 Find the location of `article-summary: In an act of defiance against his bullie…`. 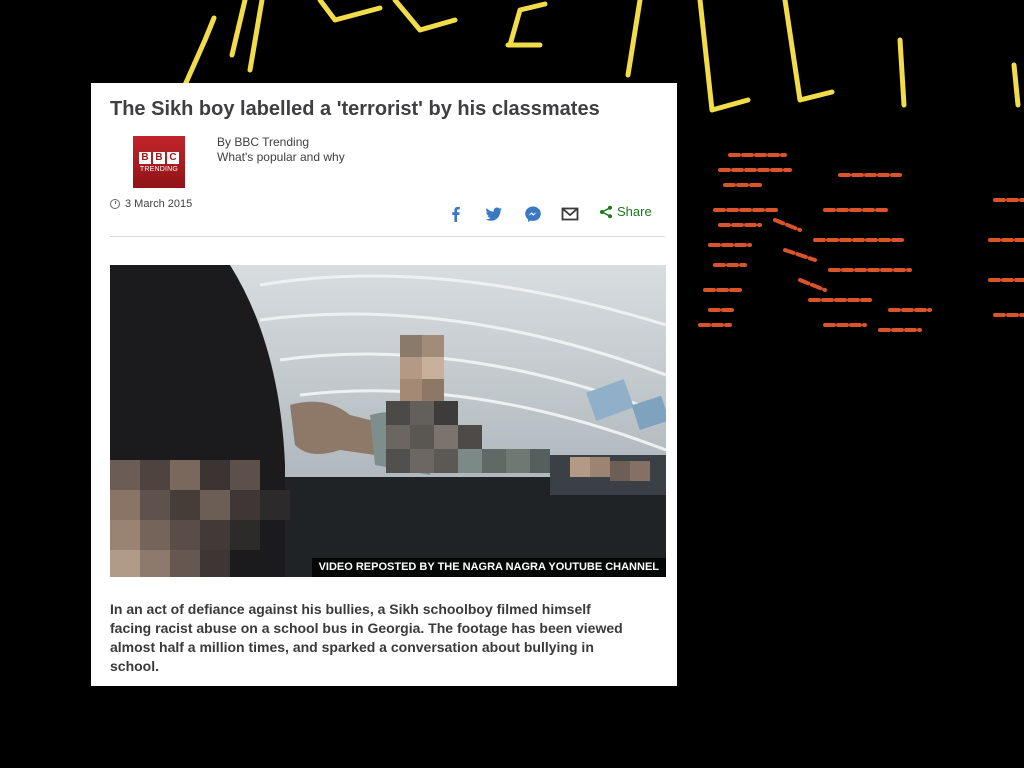

article-summary: In an act of defiance against his bullie… is located at coordinates (366, 637).